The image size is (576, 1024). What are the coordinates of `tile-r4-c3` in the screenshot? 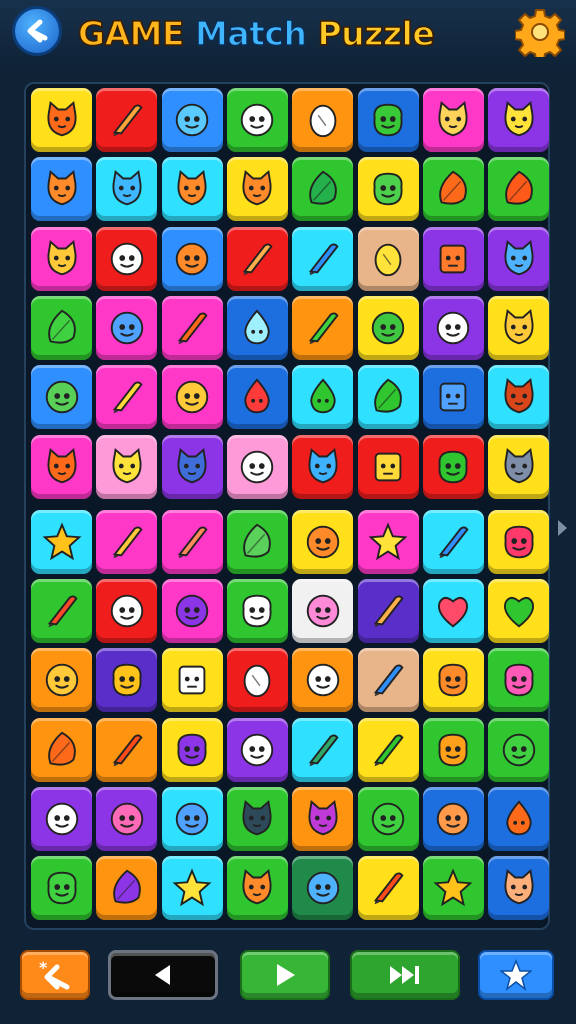 It's located at (192, 327).